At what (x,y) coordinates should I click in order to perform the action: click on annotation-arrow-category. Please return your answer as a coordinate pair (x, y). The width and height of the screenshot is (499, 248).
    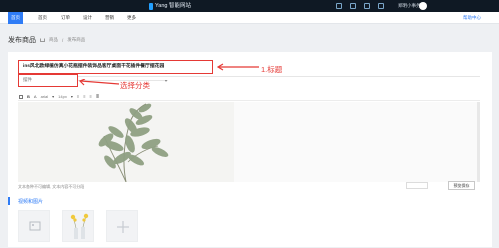
    Looking at the image, I should click on (99, 82).